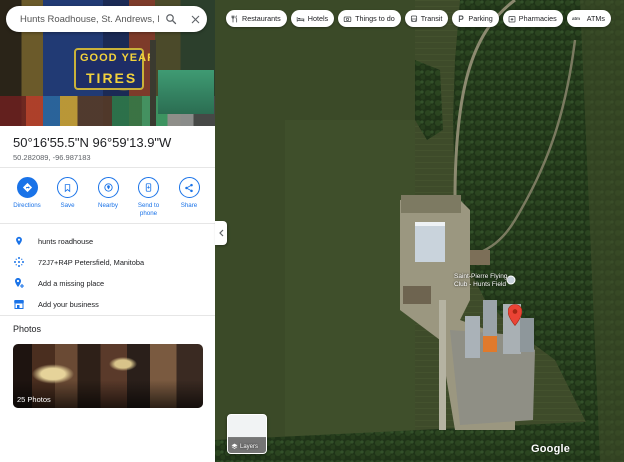  What do you see at coordinates (118, 58) in the screenshot?
I see `hero-sign-line1: GOOD YEAR` at bounding box center [118, 58].